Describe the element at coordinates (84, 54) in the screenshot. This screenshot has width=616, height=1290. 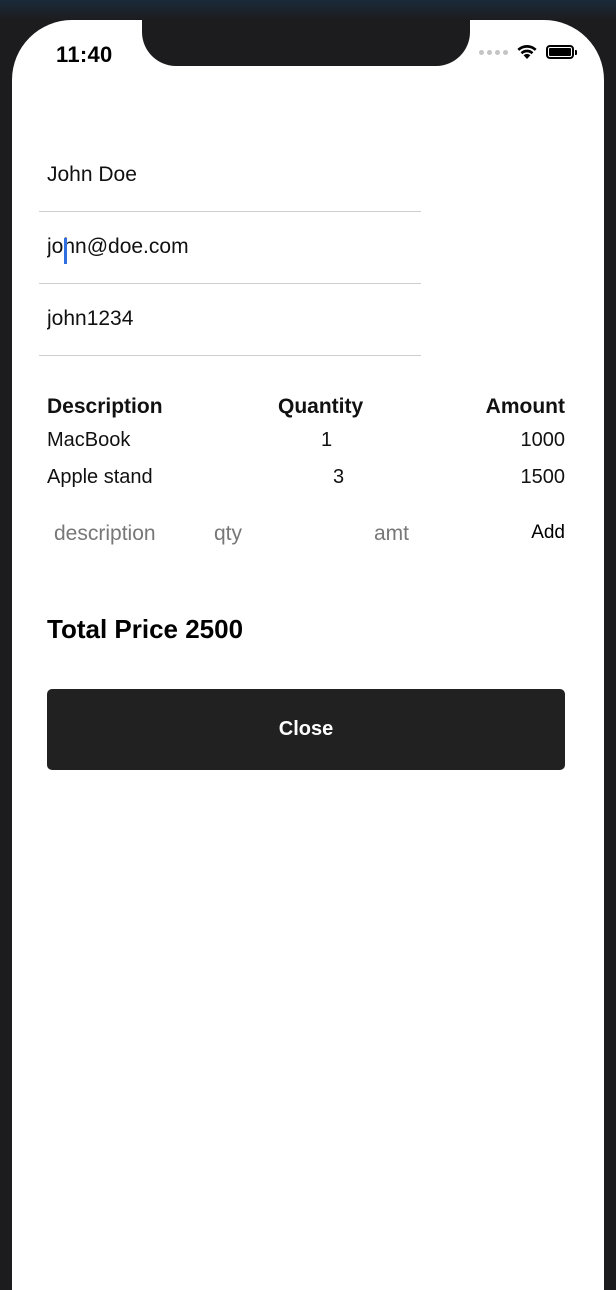
I see `status-time: 11:40` at that location.